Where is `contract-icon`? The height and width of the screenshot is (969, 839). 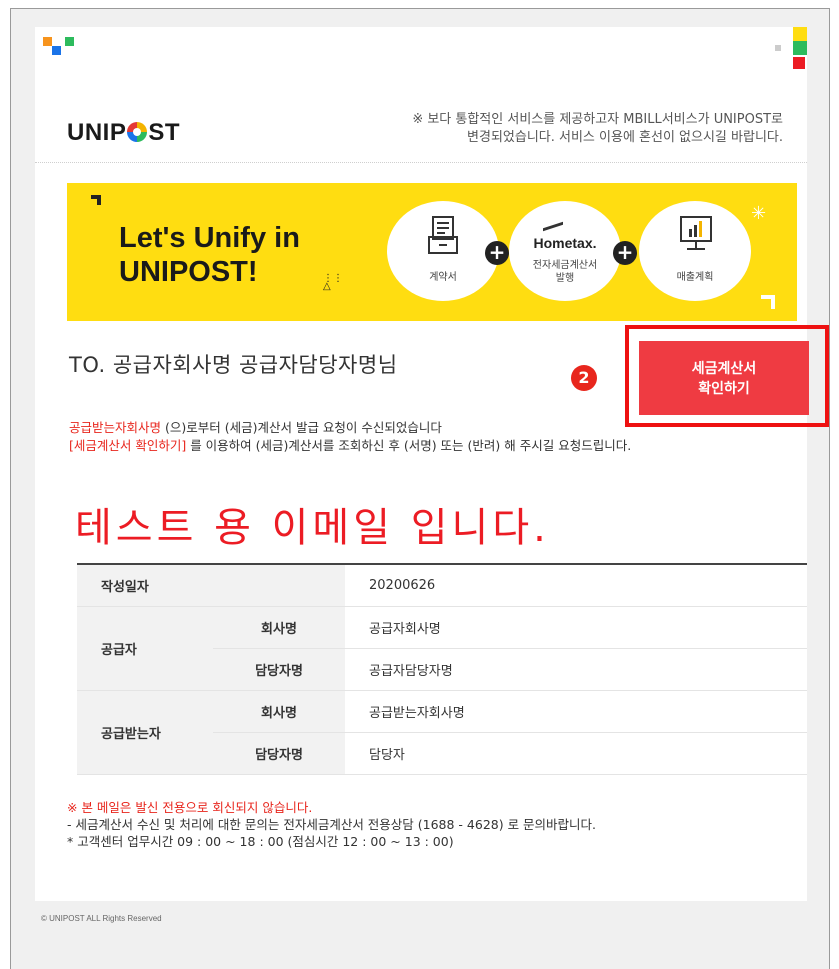 contract-icon is located at coordinates (443, 235).